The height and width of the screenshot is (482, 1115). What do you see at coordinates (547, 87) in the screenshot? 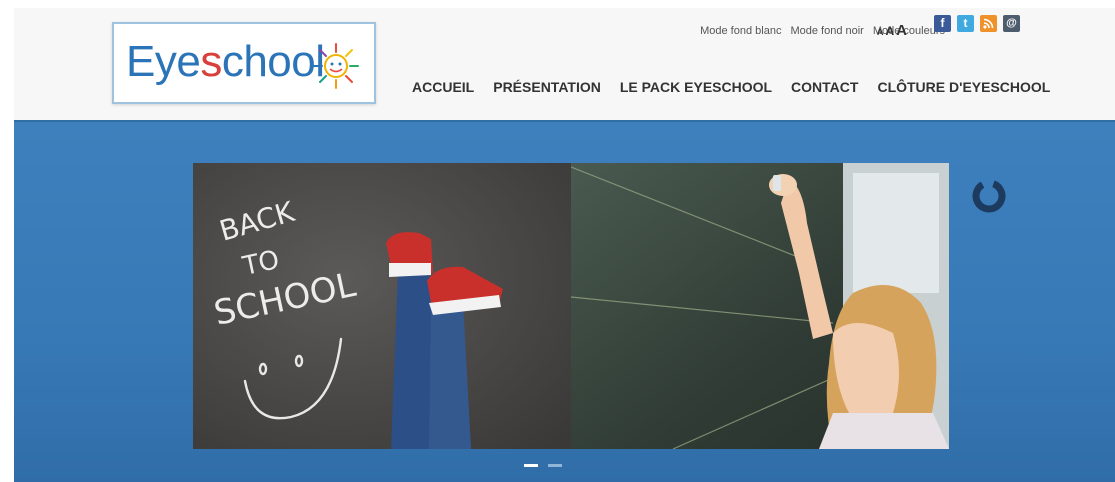
I see `nav-item-presentation: PRÉSENTATION` at bounding box center [547, 87].